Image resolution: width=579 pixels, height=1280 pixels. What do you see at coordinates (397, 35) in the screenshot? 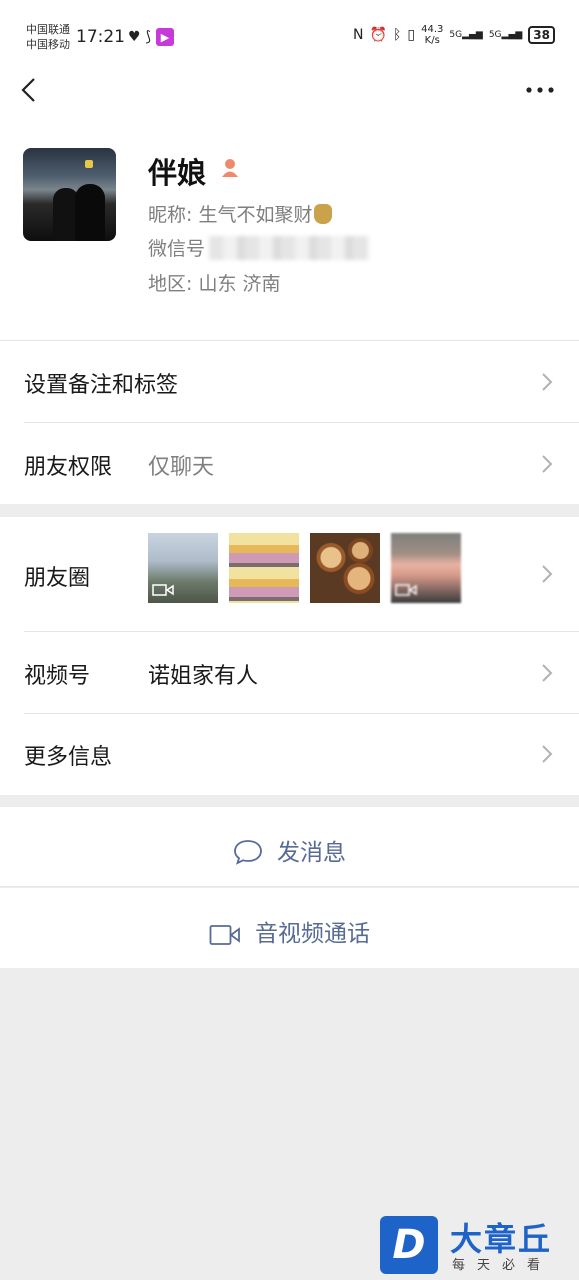
I see `bluetooth-icon: ᛒ` at bounding box center [397, 35].